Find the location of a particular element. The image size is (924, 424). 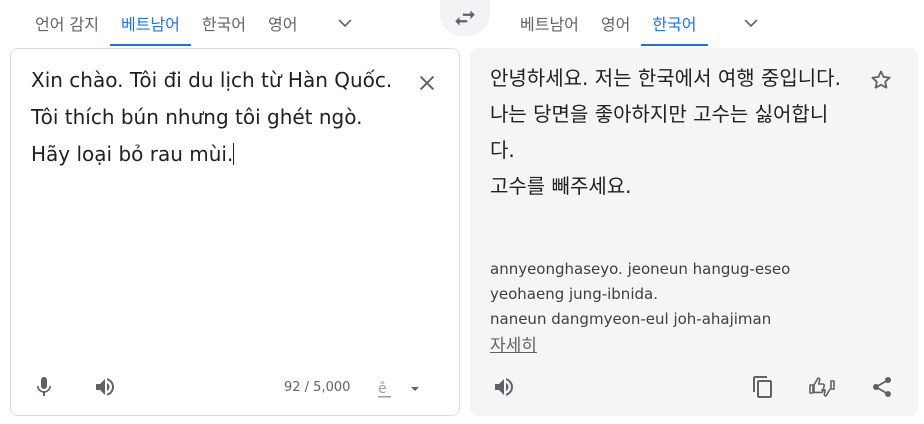

rate-translation-button is located at coordinates (822, 387).